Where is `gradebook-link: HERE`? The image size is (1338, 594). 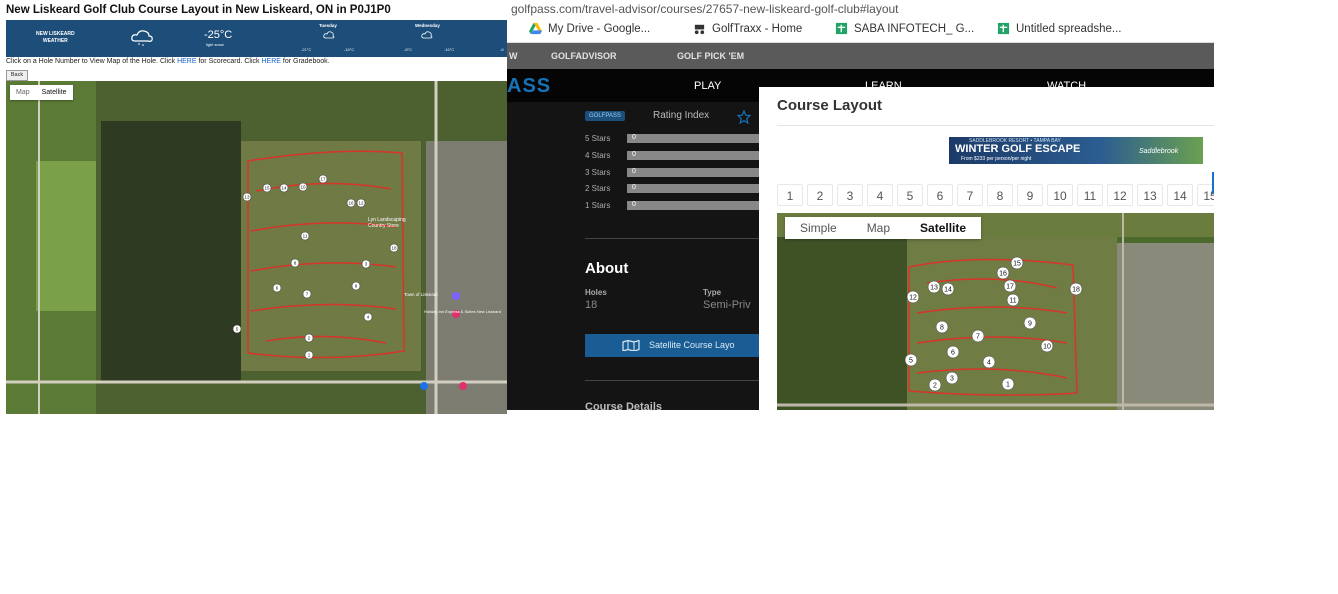
gradebook-link: HERE is located at coordinates (270, 61).